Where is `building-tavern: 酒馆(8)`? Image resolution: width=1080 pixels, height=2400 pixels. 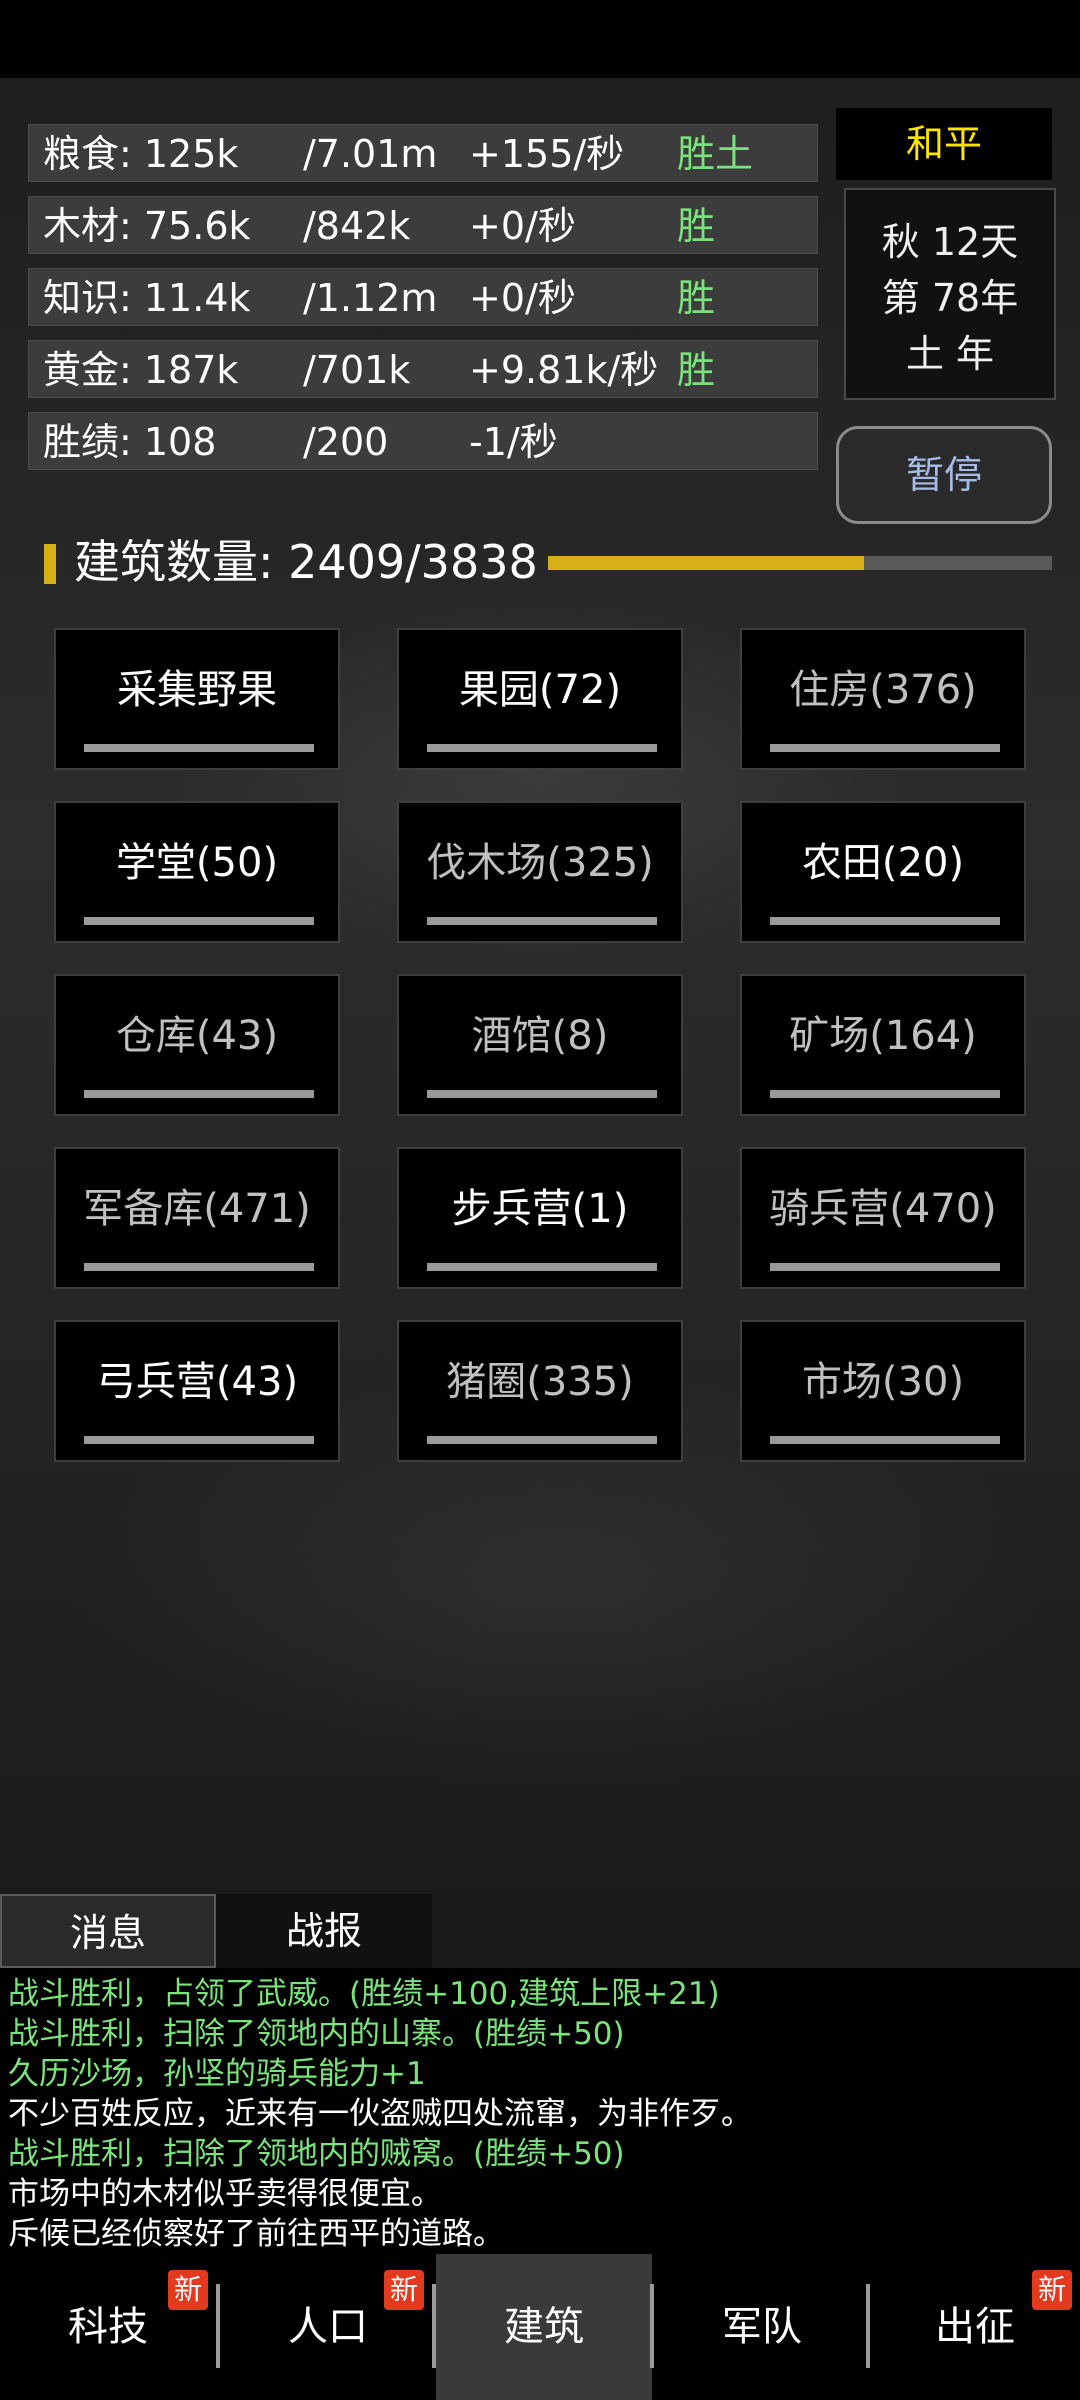 building-tavern: 酒馆(8) is located at coordinates (540, 1045).